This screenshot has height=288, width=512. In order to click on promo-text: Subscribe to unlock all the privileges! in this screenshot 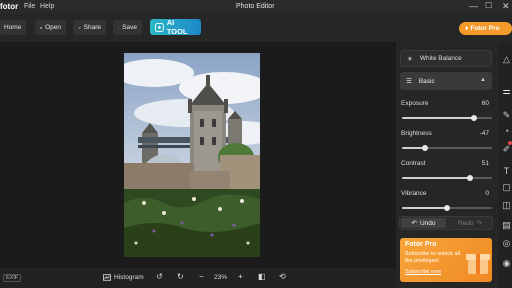, I will do `click(433, 257)`.